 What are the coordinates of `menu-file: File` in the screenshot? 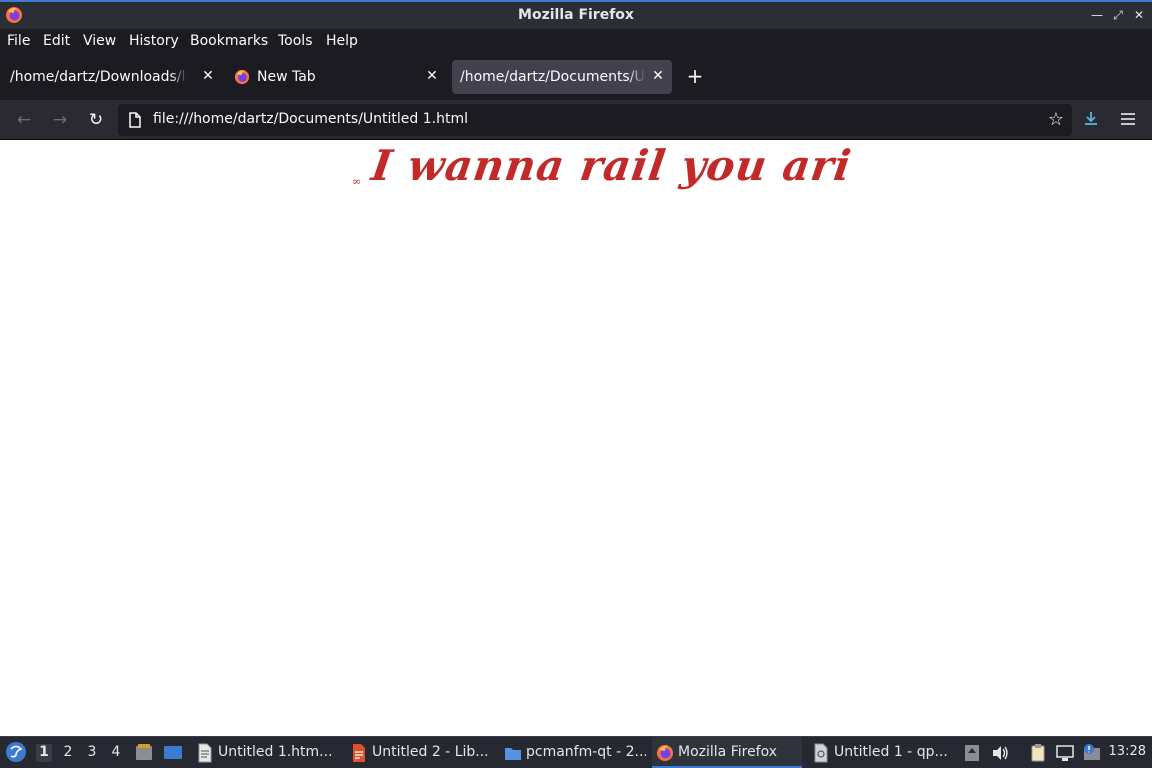 It's located at (18, 41).